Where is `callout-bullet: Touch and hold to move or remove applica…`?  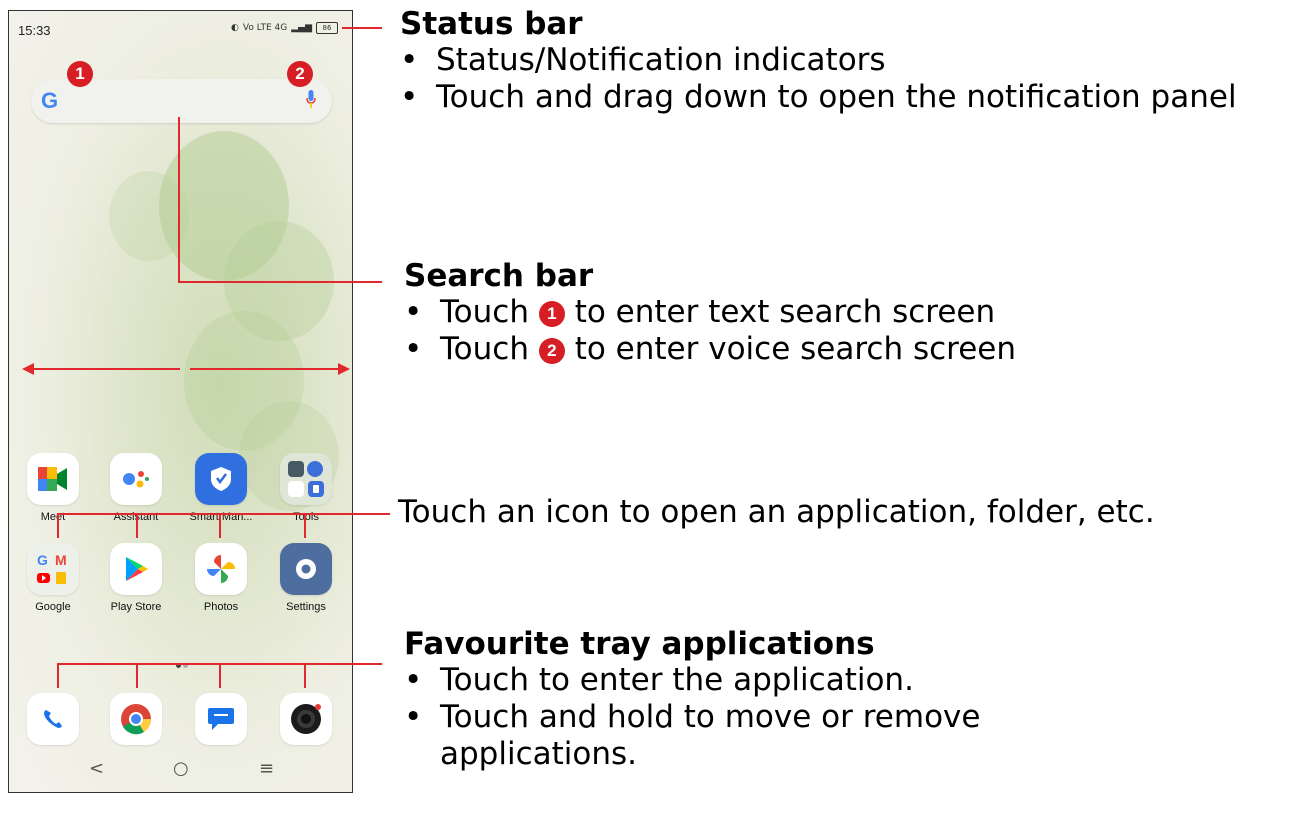
callout-bullet: Touch and hold to move or remove applica… is located at coordinates (772, 736).